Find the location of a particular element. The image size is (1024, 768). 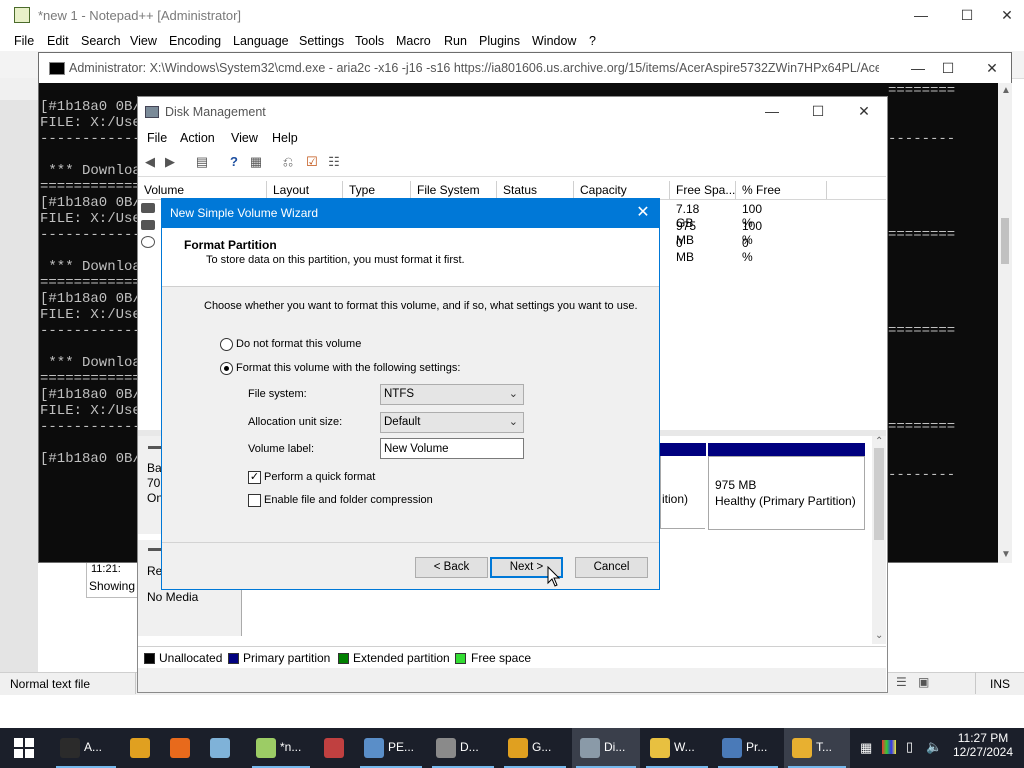

back-arrow-icon: ◀ is located at coordinates (150, 162).